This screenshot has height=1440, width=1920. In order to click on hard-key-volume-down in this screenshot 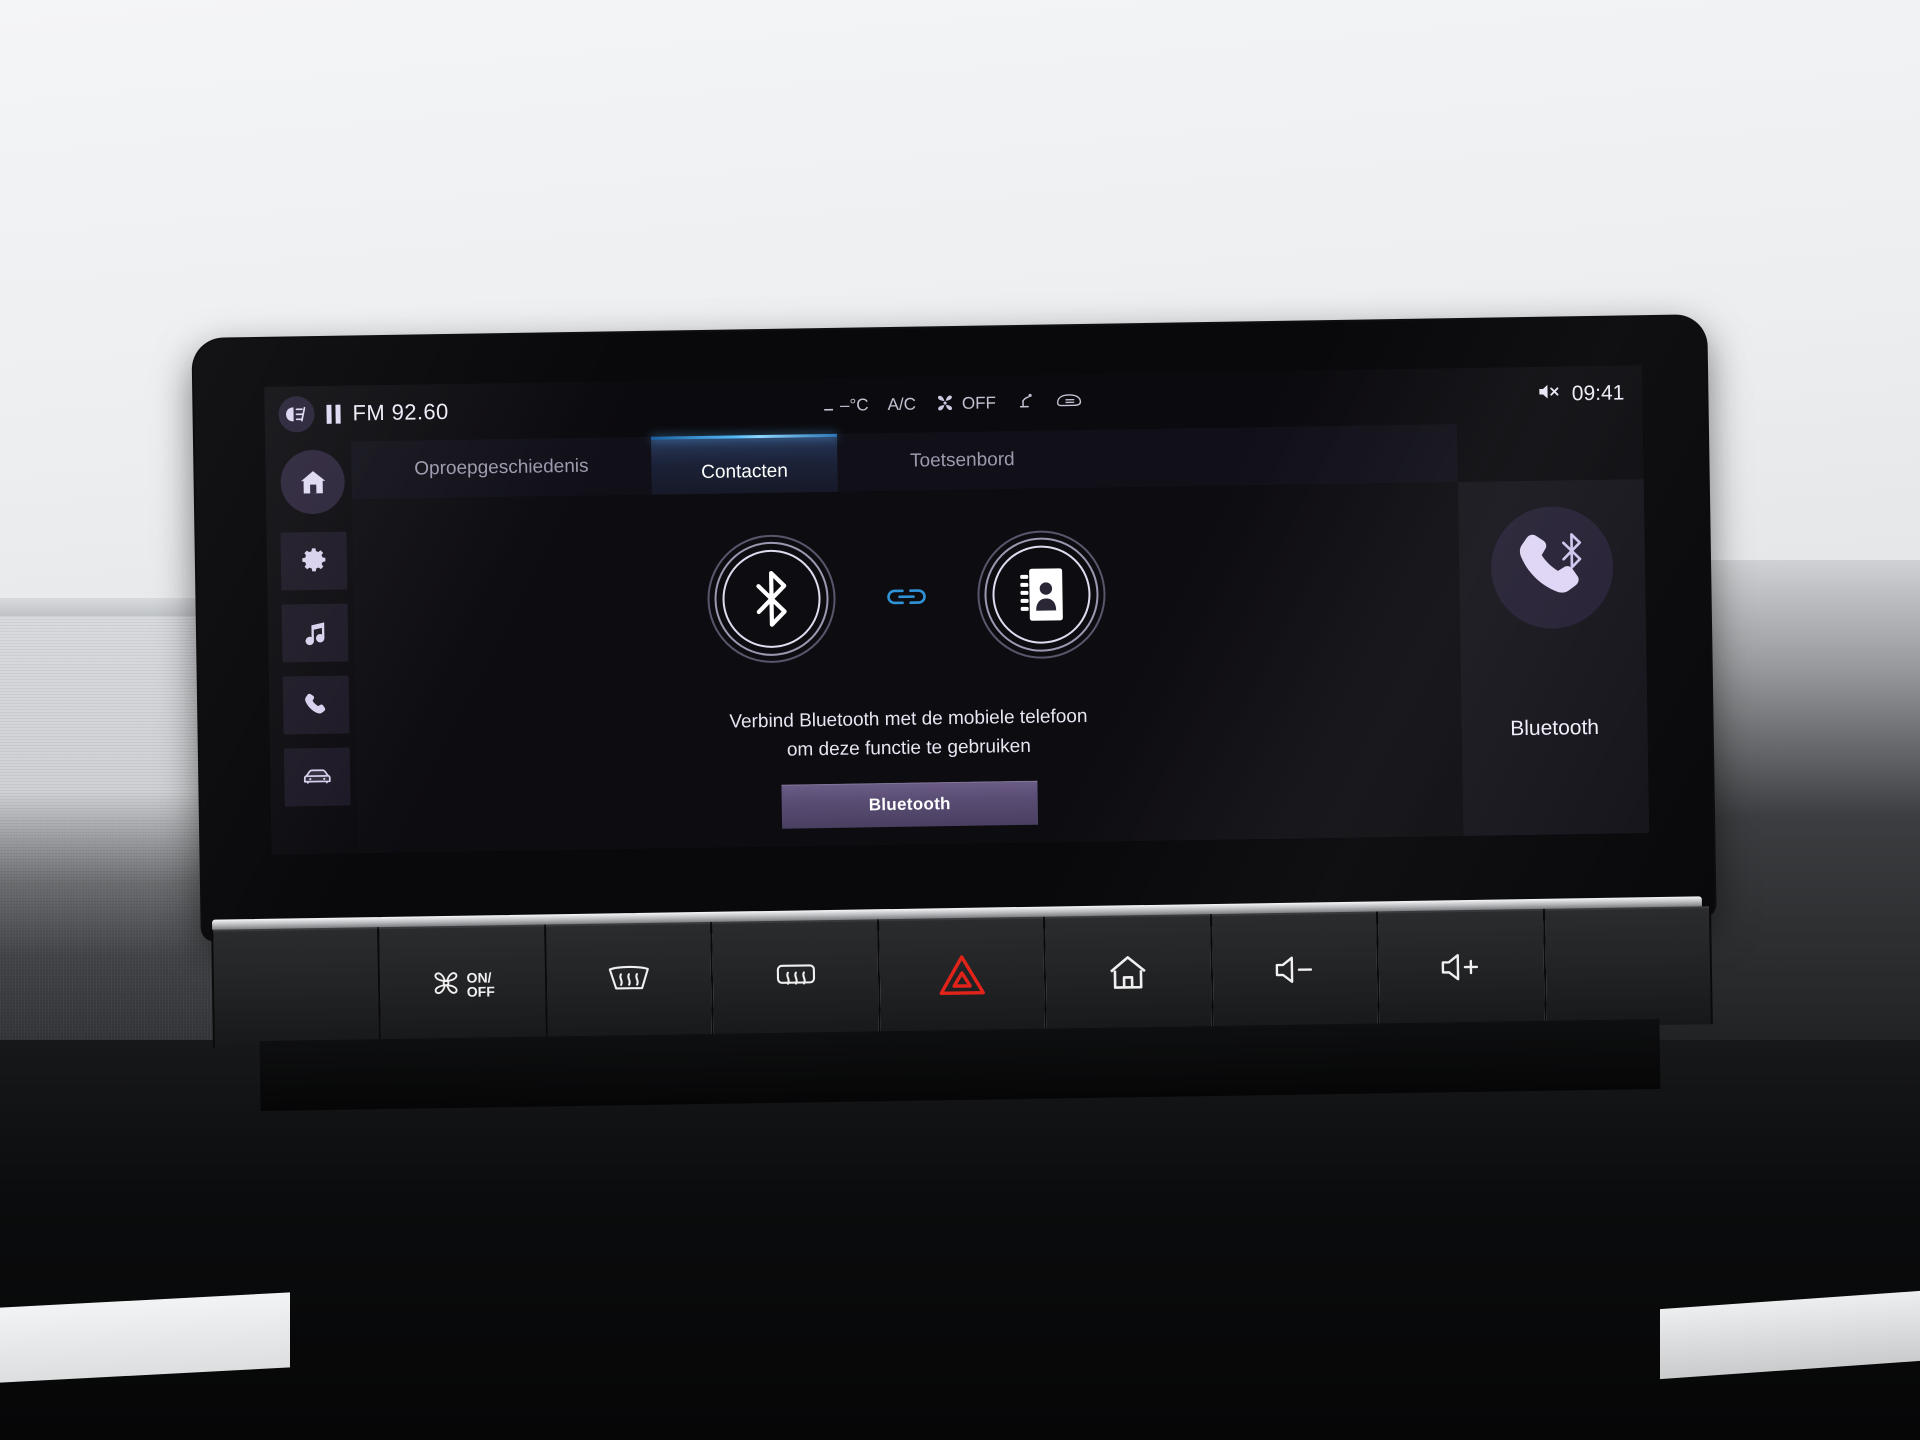, I will do `click(1295, 972)`.